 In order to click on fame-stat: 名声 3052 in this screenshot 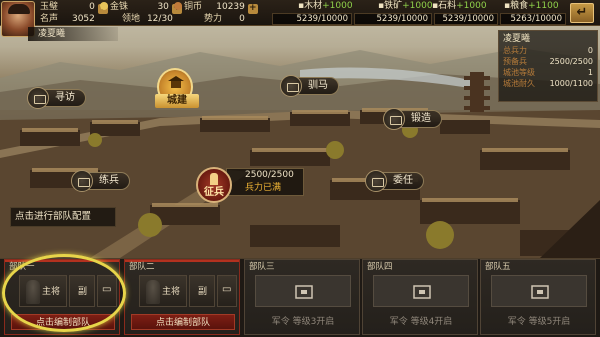, I will do `click(67, 19)`.